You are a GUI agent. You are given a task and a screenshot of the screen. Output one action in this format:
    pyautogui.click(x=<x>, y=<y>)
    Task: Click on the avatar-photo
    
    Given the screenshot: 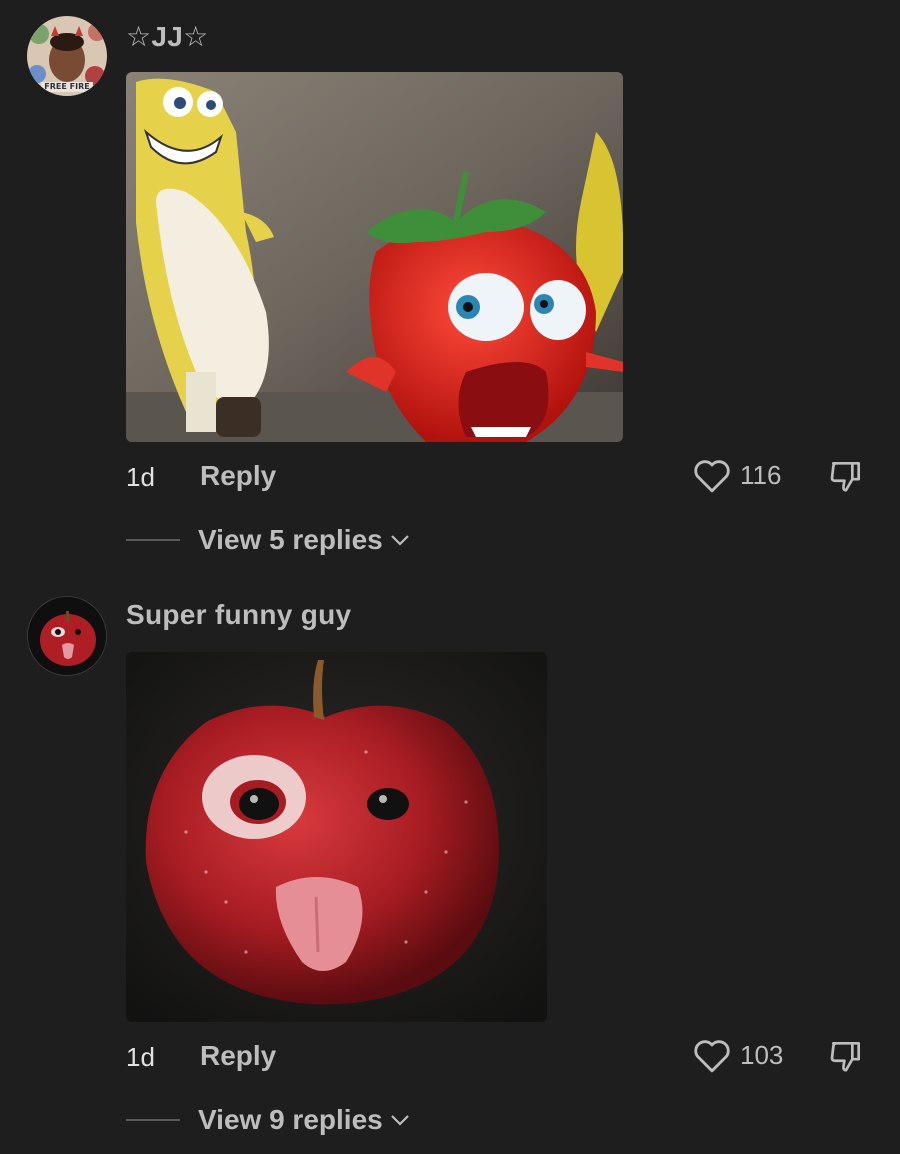 What is the action you would take?
    pyautogui.click(x=67, y=636)
    